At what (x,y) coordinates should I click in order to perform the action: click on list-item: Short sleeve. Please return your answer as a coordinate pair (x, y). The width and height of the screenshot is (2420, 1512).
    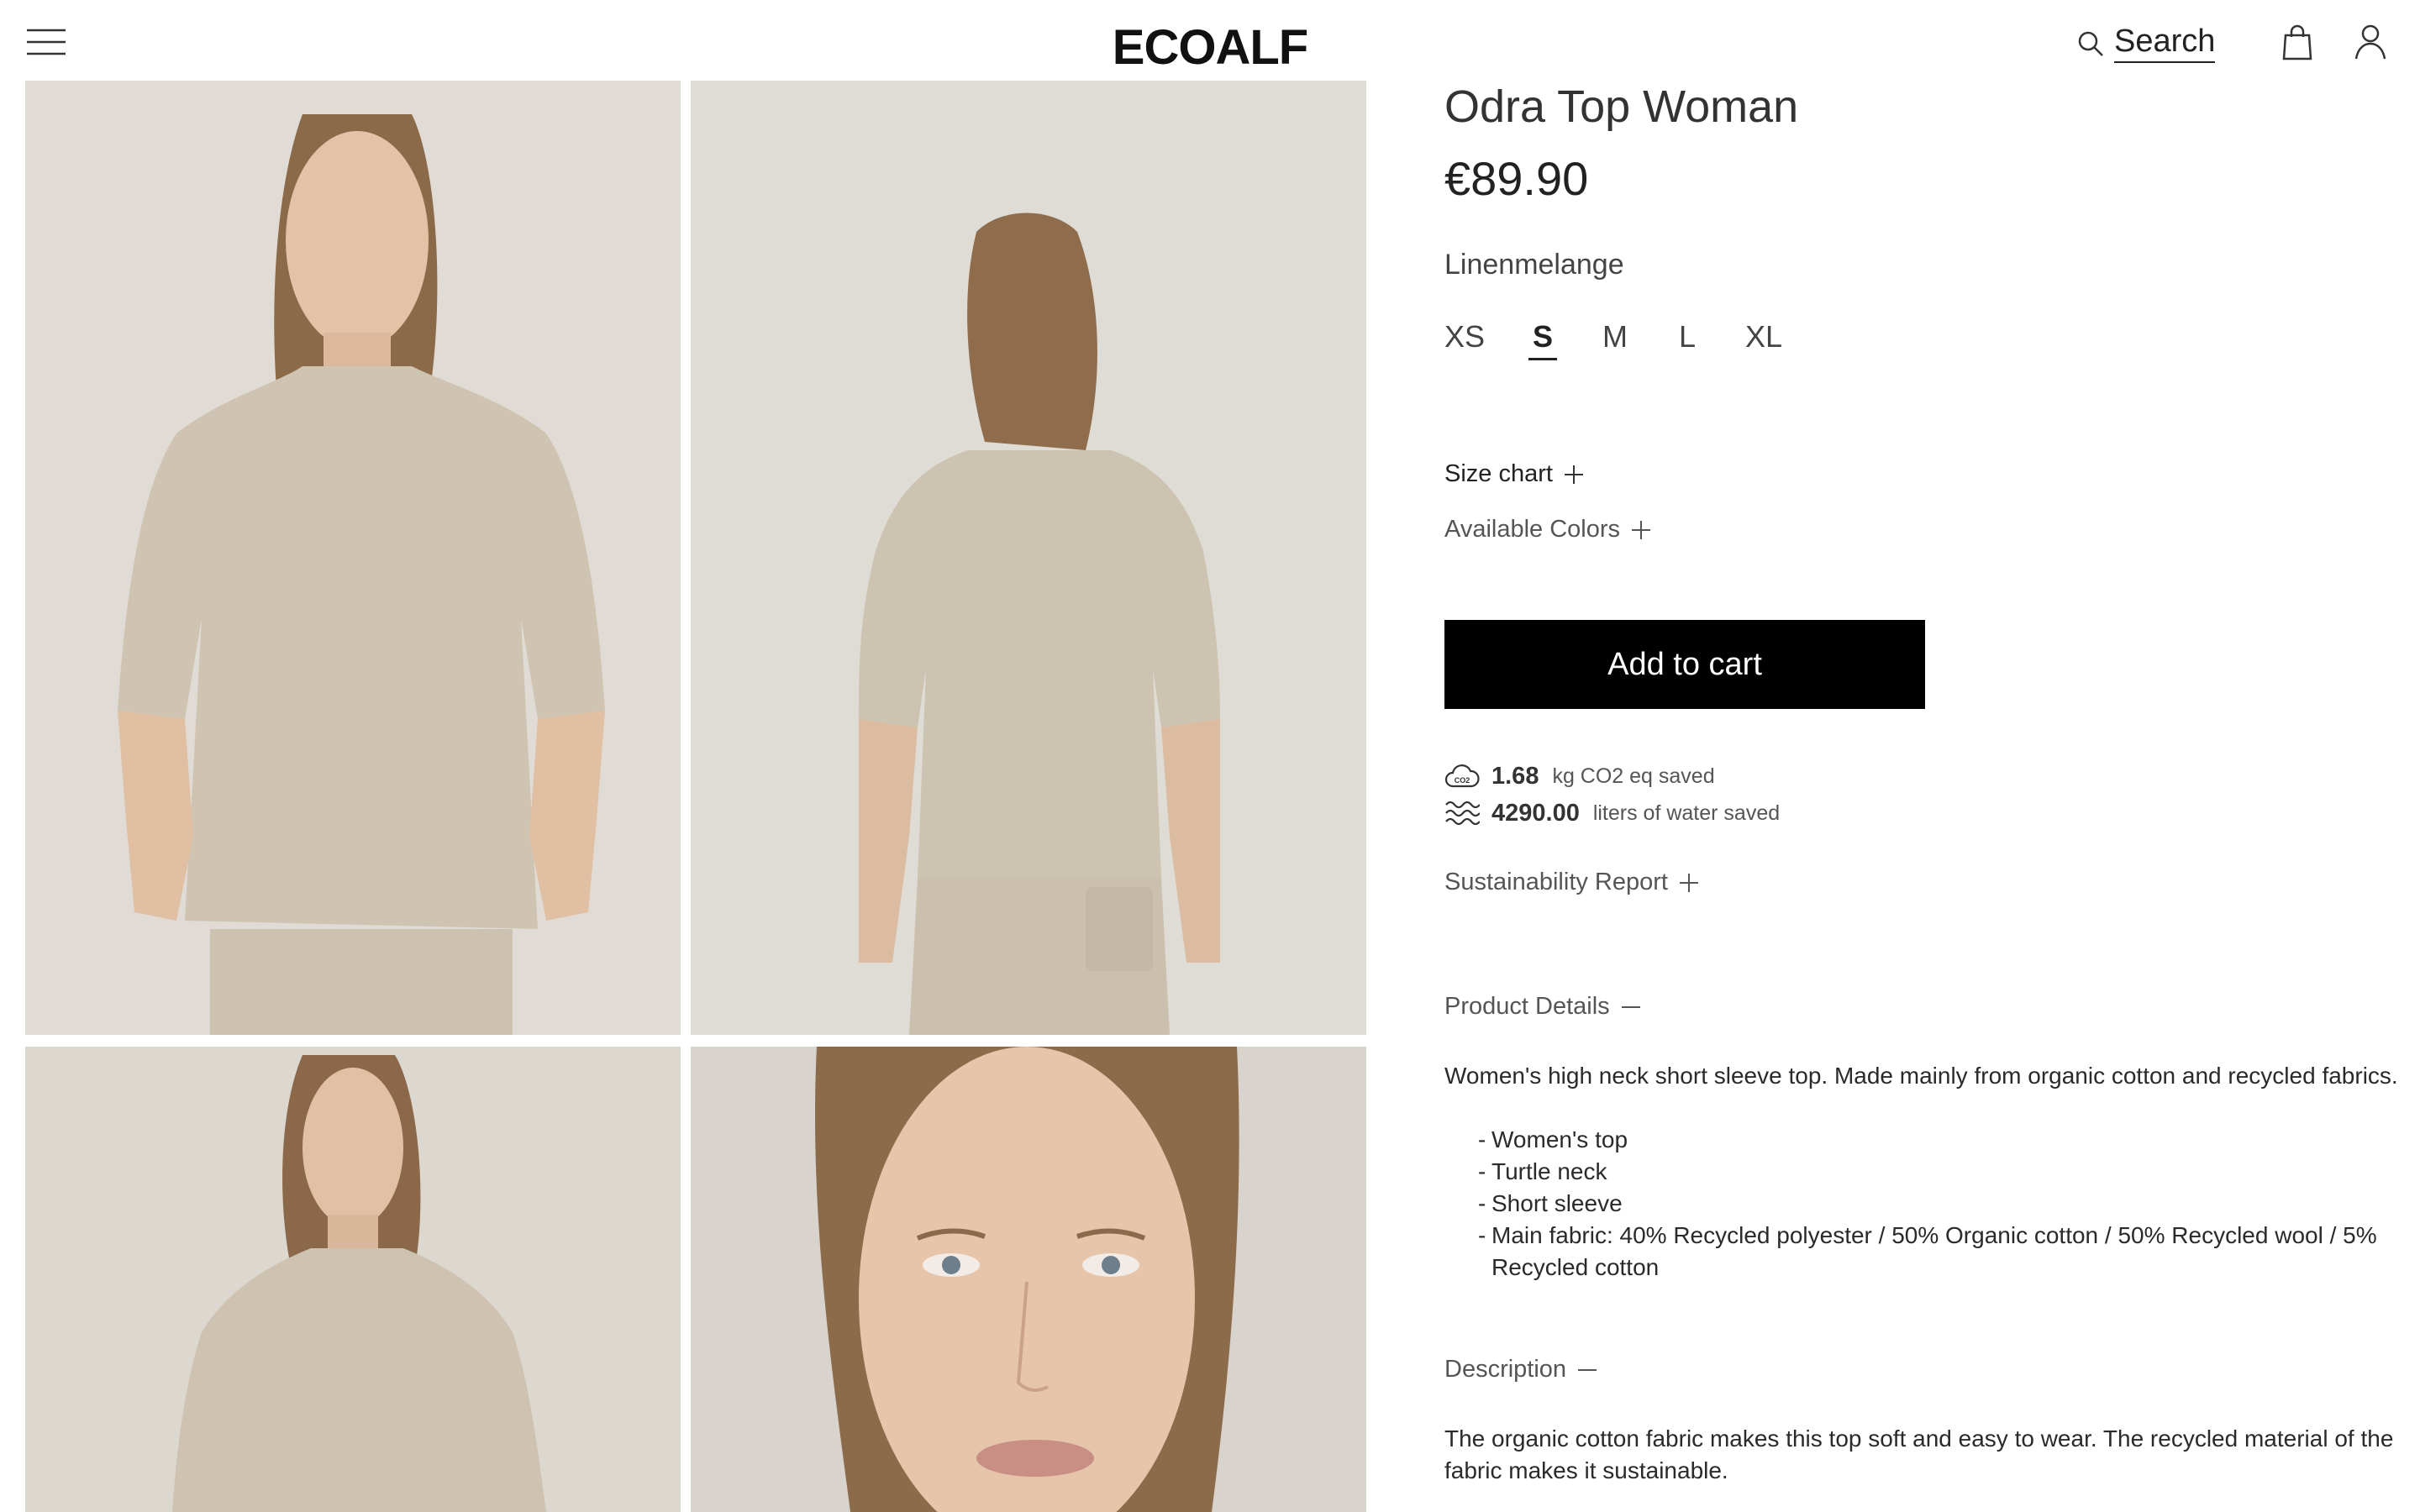
    Looking at the image, I should click on (1940, 1204).